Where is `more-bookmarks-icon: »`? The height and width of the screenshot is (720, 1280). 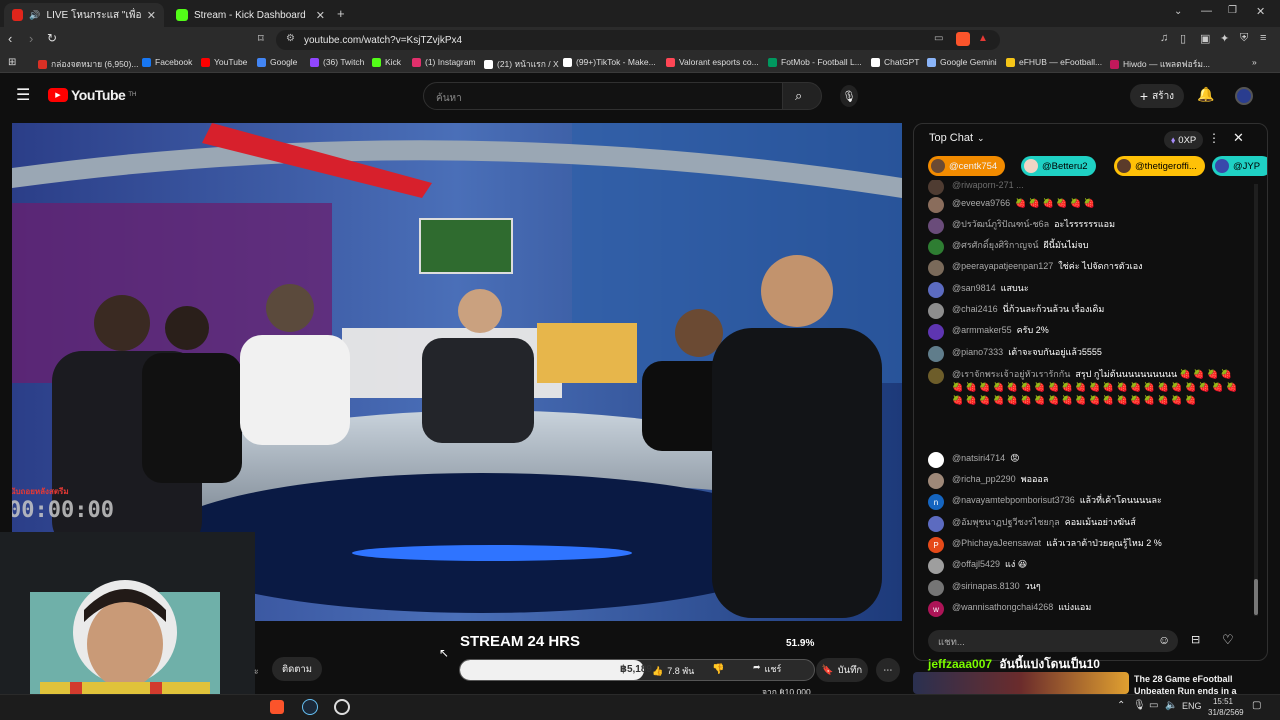 more-bookmarks-icon: » is located at coordinates (1254, 62).